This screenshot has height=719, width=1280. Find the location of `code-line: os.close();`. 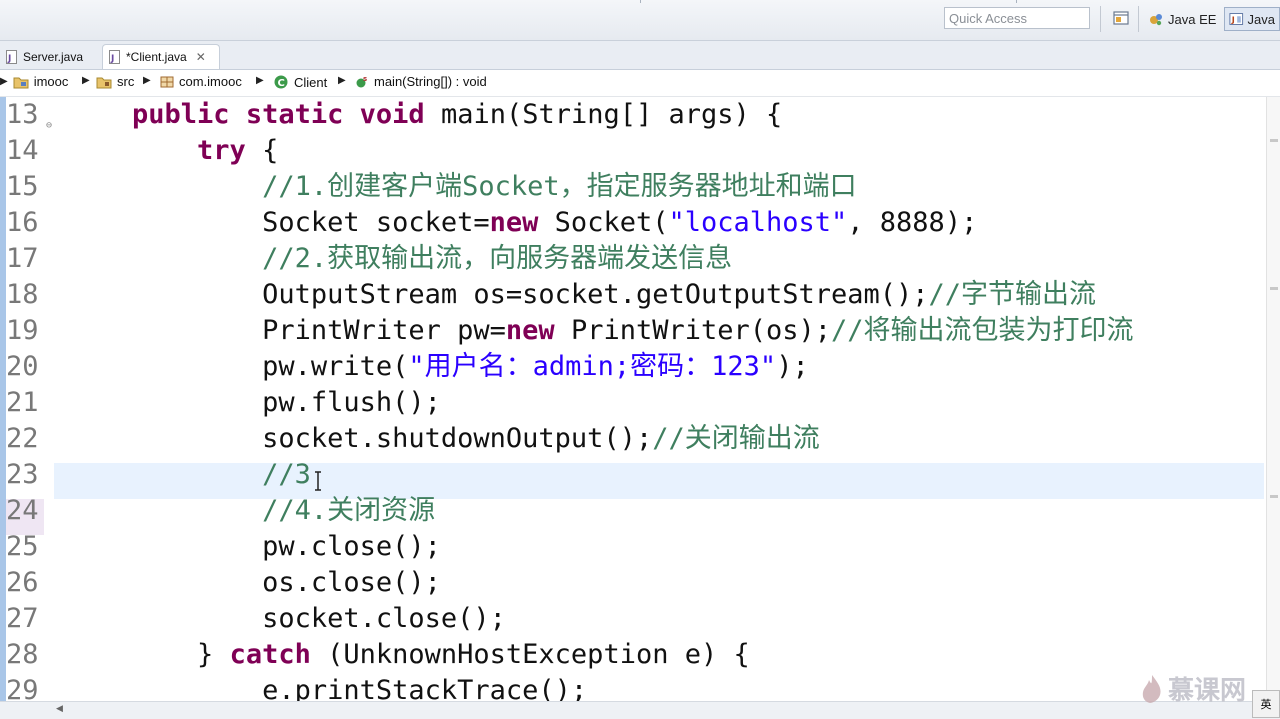

code-line: os.close(); is located at coordinates (254, 583).